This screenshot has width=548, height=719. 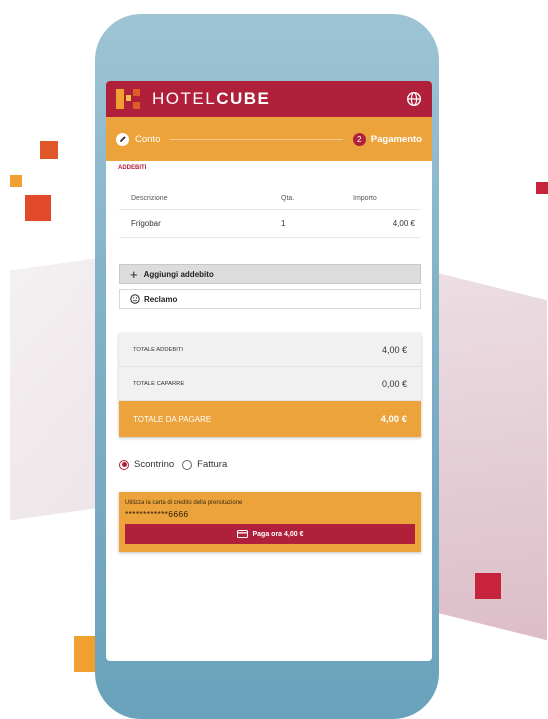 What do you see at coordinates (270, 419) in the screenshot?
I see `total-due-row: TOTALE DA PAGARE 4,00 €` at bounding box center [270, 419].